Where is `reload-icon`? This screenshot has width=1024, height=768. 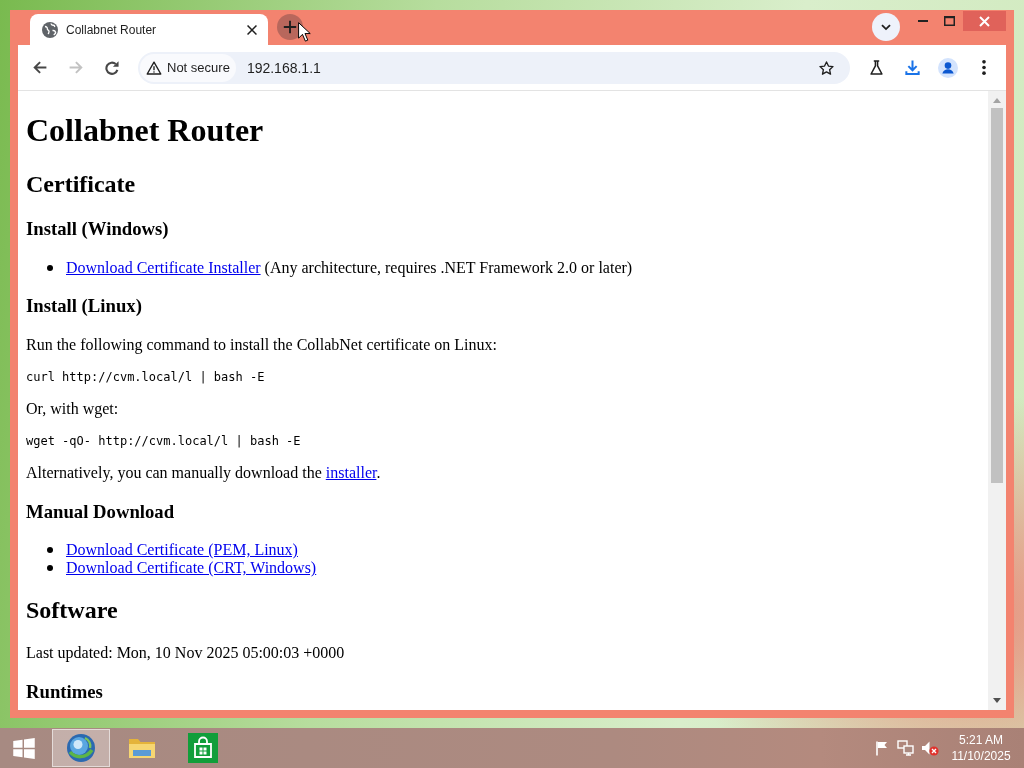
reload-icon is located at coordinates (112, 67).